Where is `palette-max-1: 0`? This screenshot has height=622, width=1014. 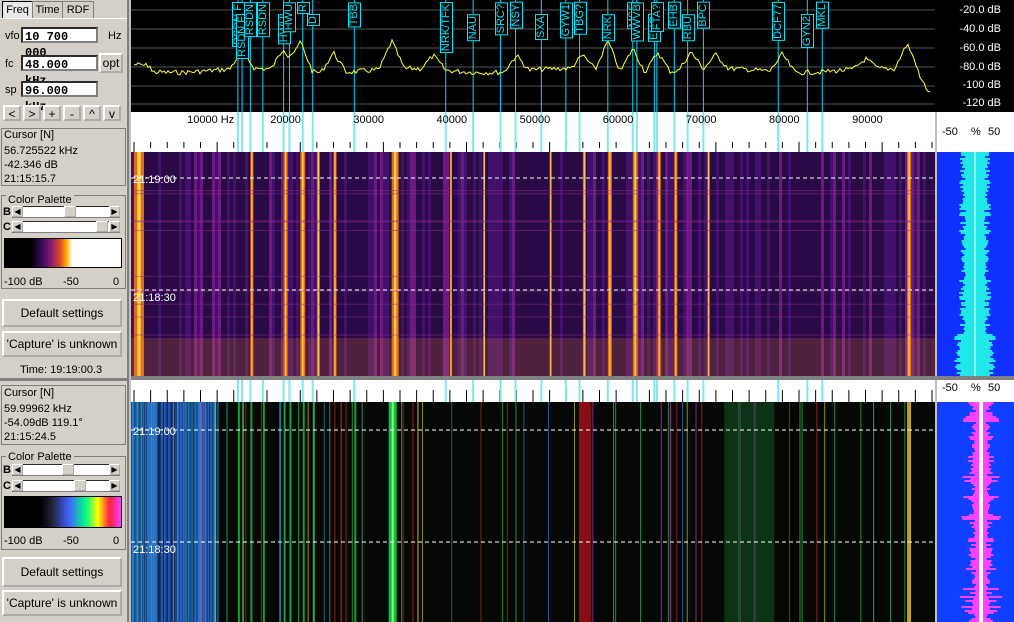 palette-max-1: 0 is located at coordinates (116, 282).